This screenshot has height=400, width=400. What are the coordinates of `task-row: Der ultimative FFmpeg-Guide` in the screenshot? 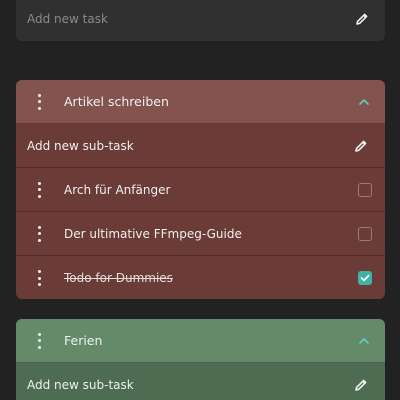 It's located at (200, 234).